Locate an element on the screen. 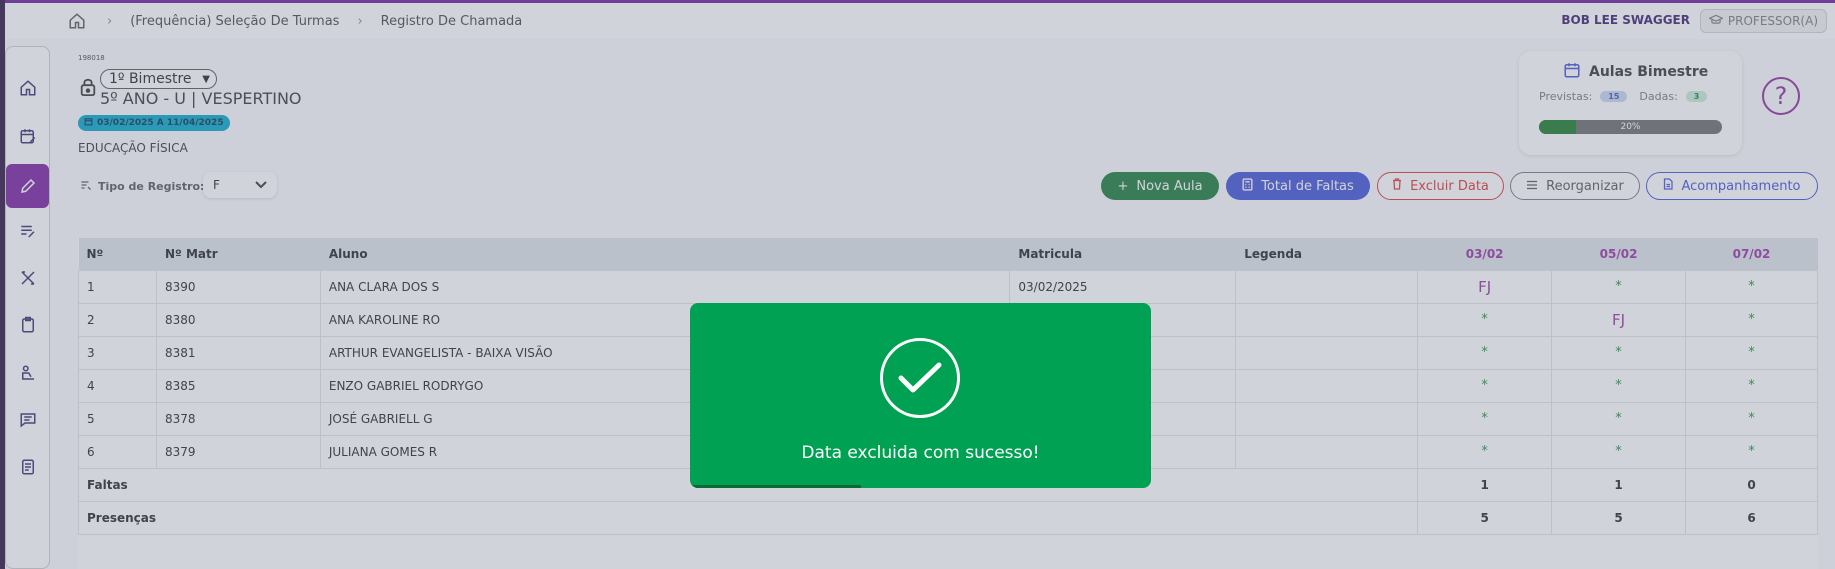 Image resolution: width=1835 pixels, height=569 pixels. success-toast: Data excluida com sucesso! is located at coordinates (920, 395).